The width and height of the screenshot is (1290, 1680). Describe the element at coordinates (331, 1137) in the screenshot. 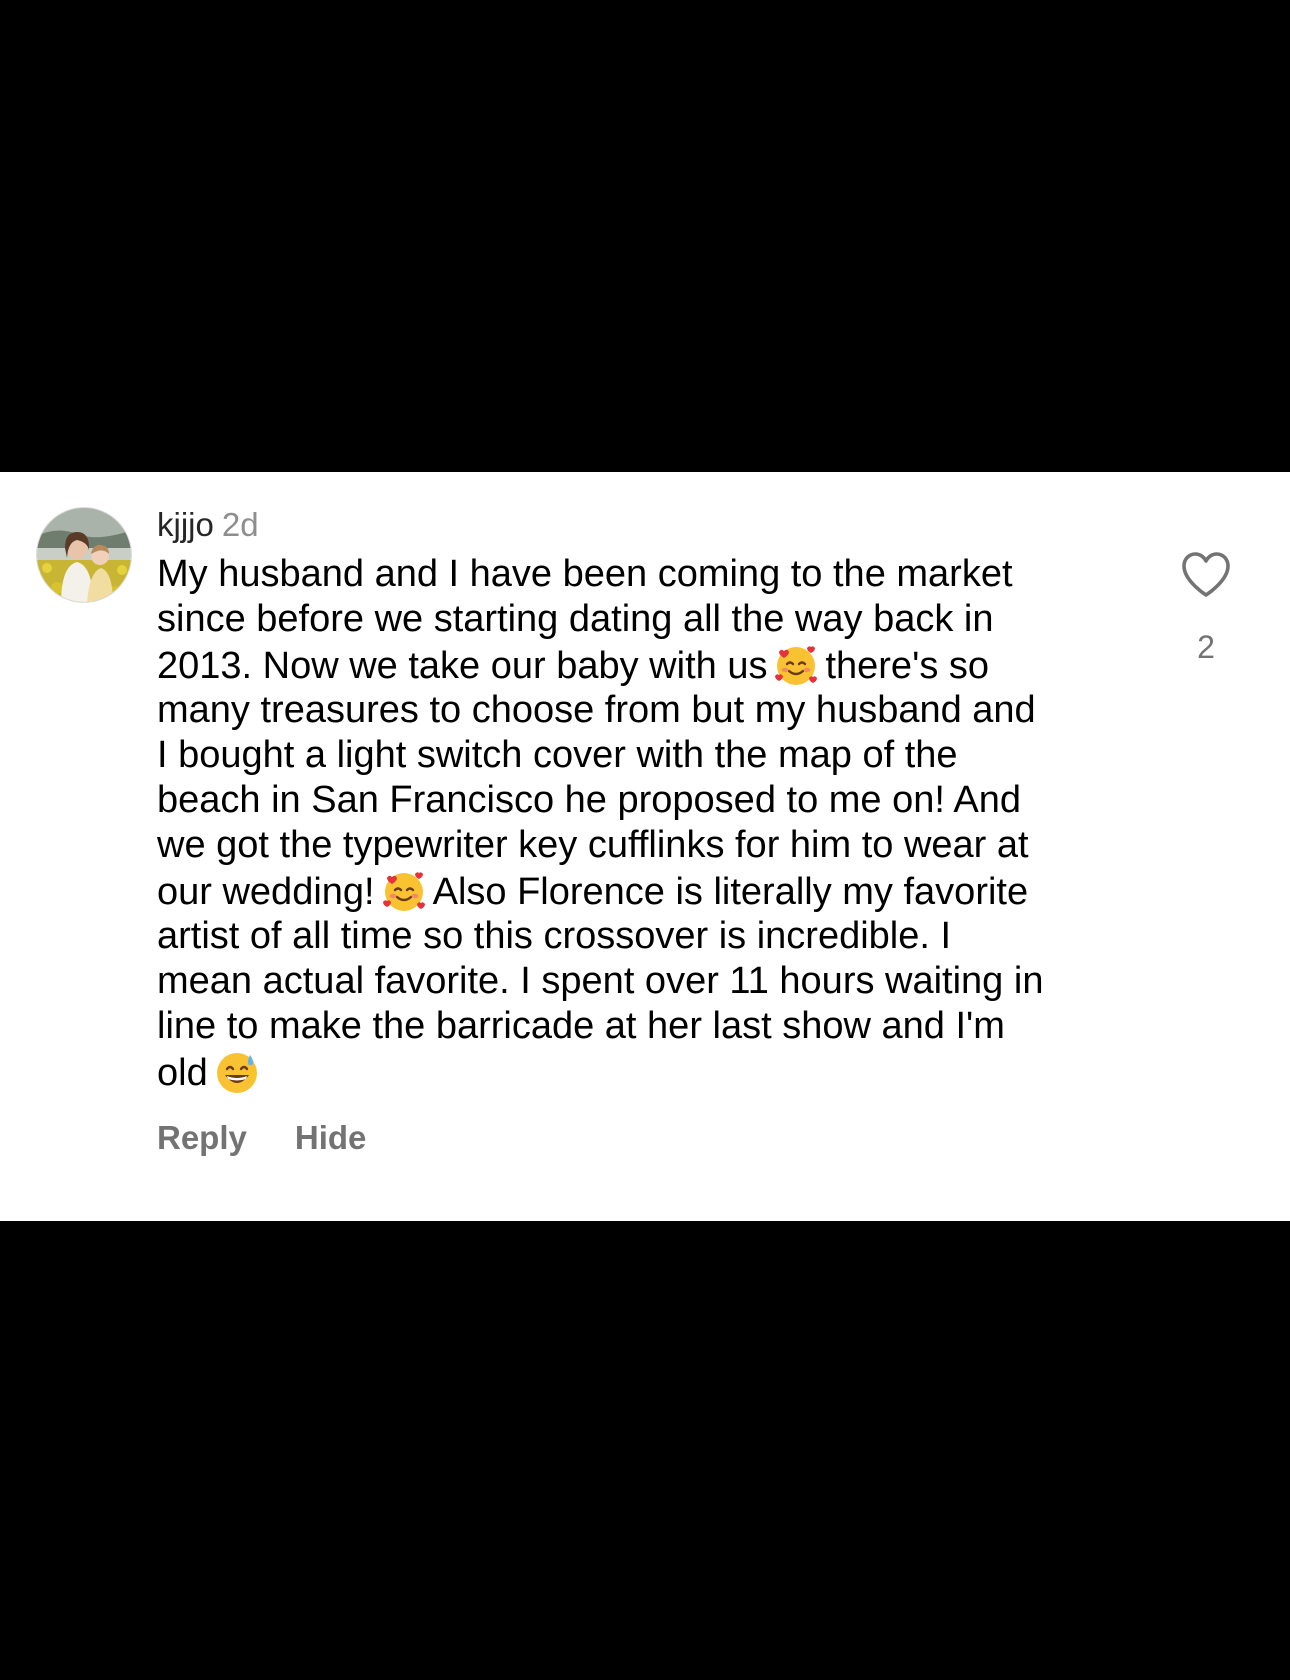

I see `hide-button: Hide` at that location.